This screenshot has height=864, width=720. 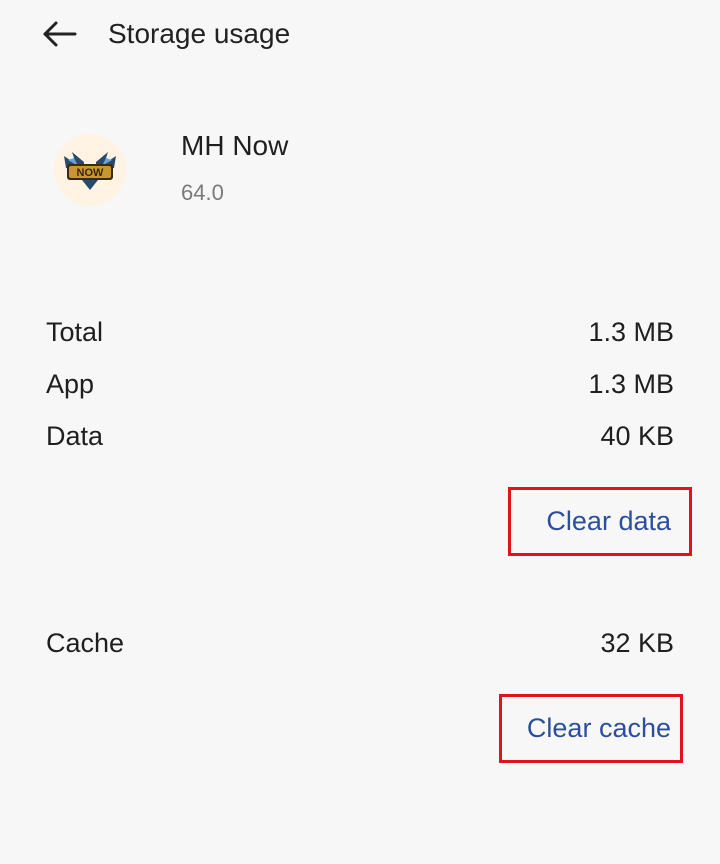 What do you see at coordinates (235, 145) in the screenshot?
I see `app-name: MH Now` at bounding box center [235, 145].